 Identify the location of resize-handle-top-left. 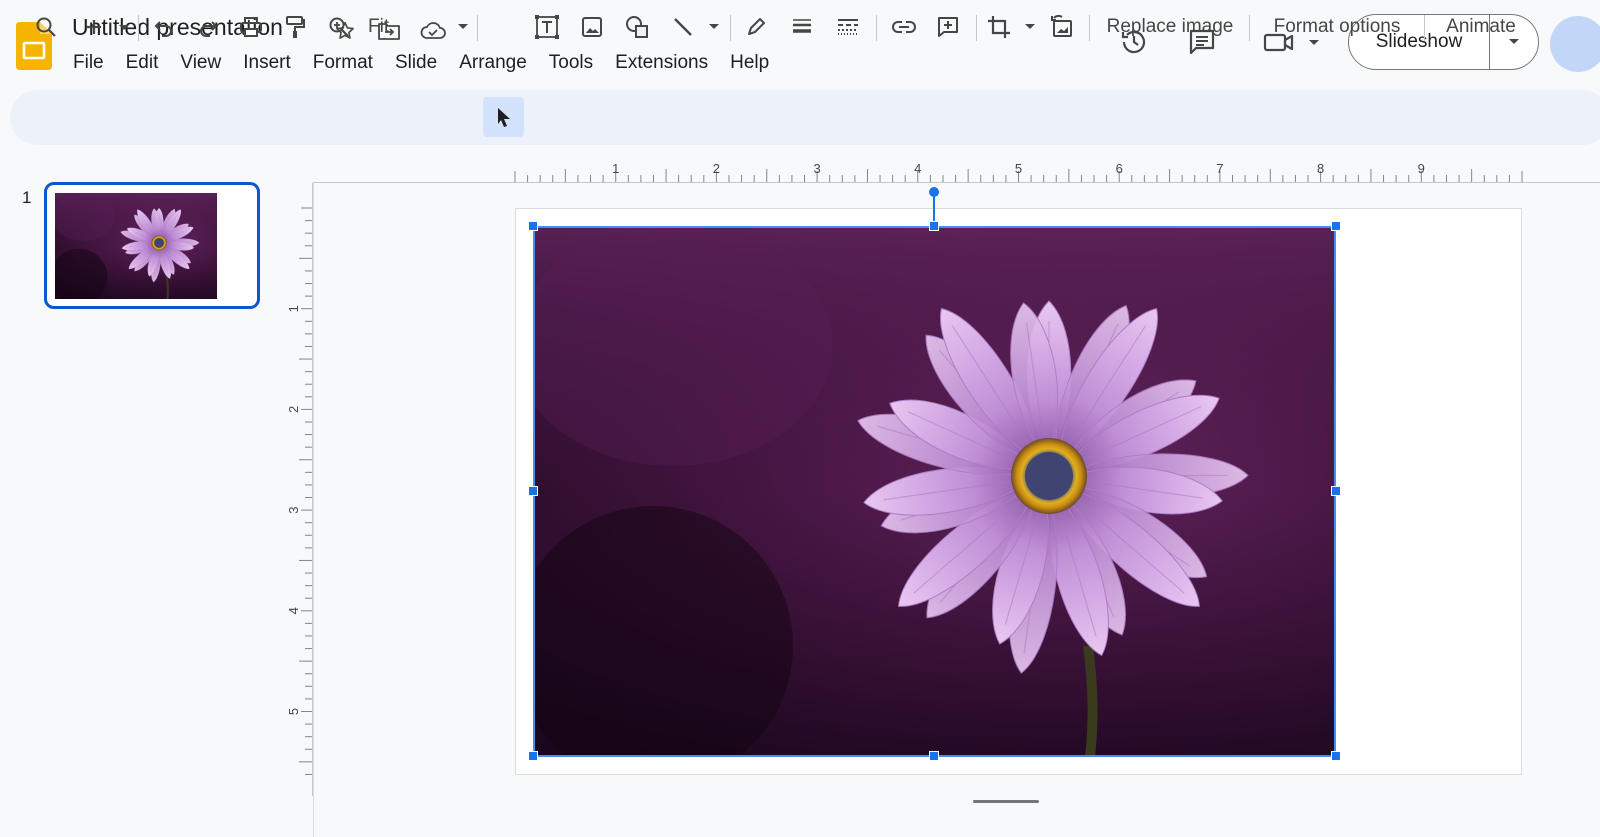
(533, 226).